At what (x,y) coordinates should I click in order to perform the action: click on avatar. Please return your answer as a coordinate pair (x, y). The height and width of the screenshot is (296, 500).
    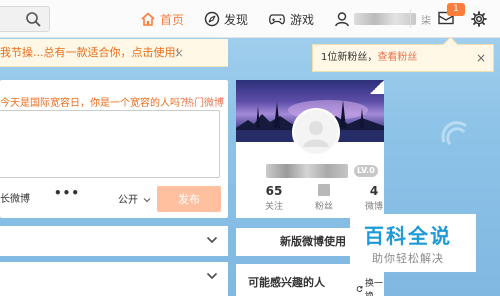
    Looking at the image, I should click on (316, 132).